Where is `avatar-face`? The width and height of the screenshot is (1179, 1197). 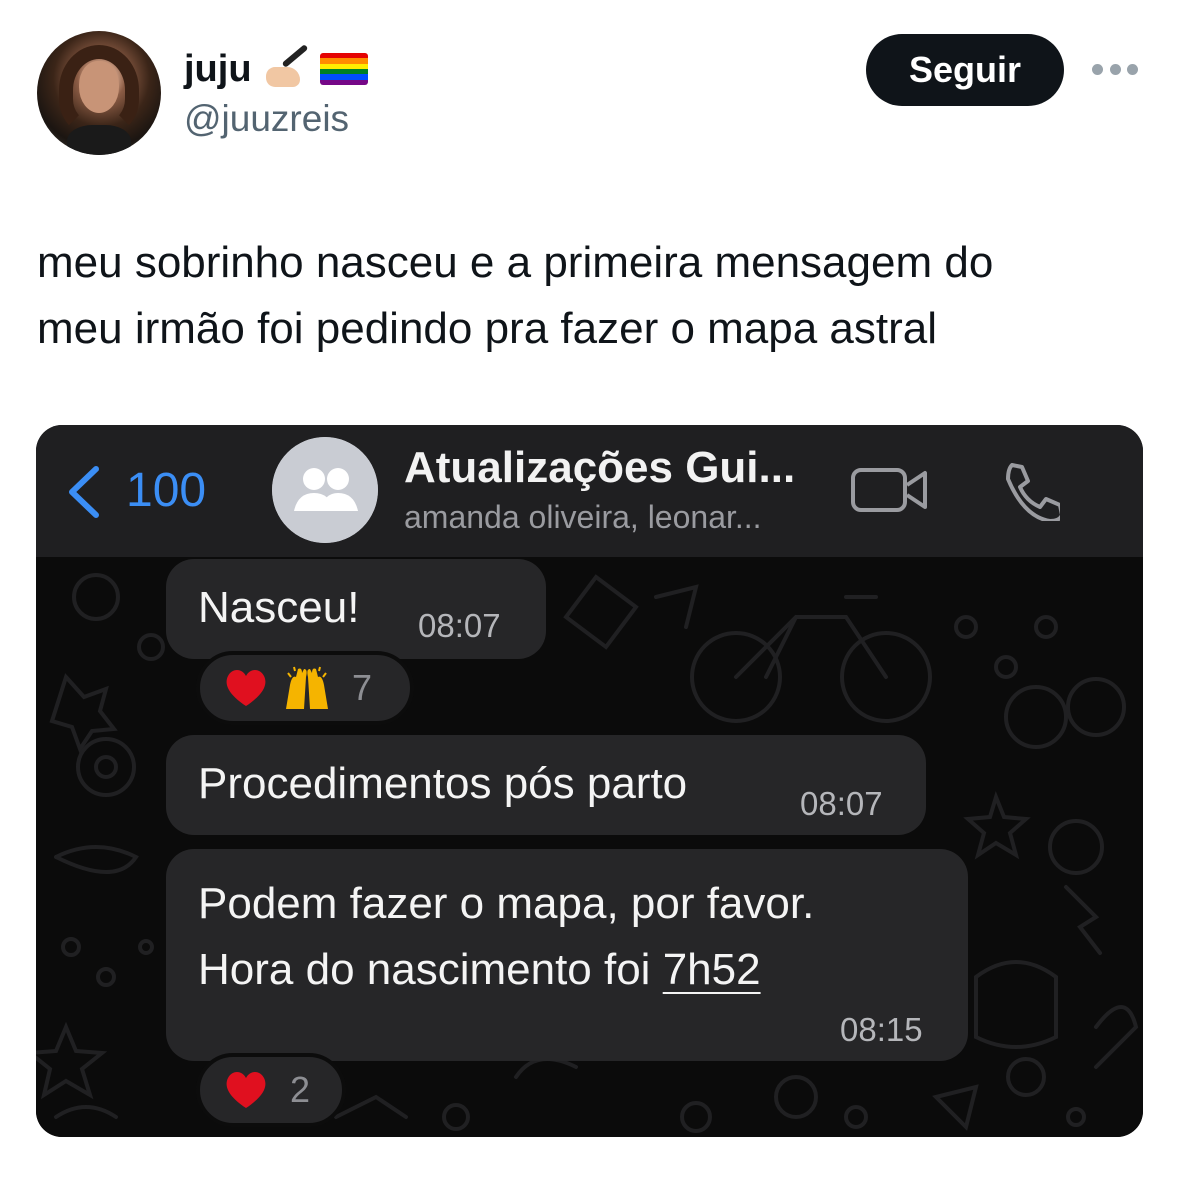
avatar-face is located at coordinates (99, 87).